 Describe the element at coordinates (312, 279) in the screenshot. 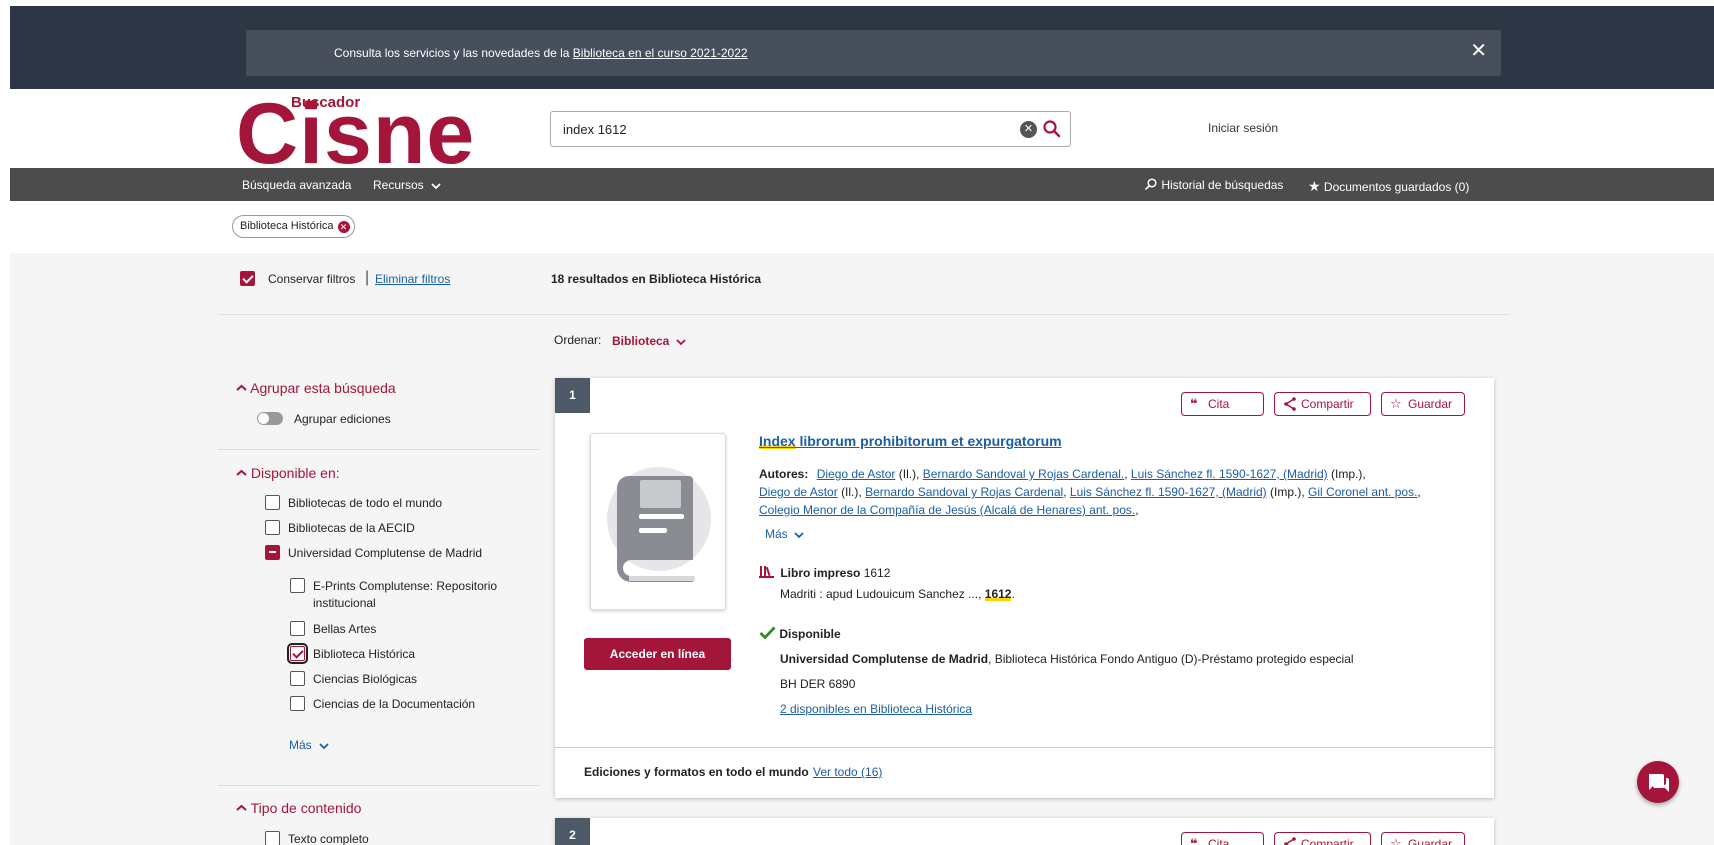

I see `keep-filters-label: Conservar filtros` at that location.